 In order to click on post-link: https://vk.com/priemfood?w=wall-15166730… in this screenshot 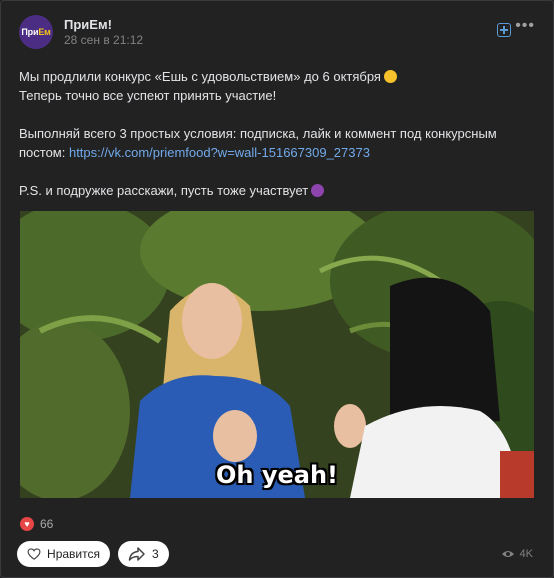, I will do `click(219, 152)`.